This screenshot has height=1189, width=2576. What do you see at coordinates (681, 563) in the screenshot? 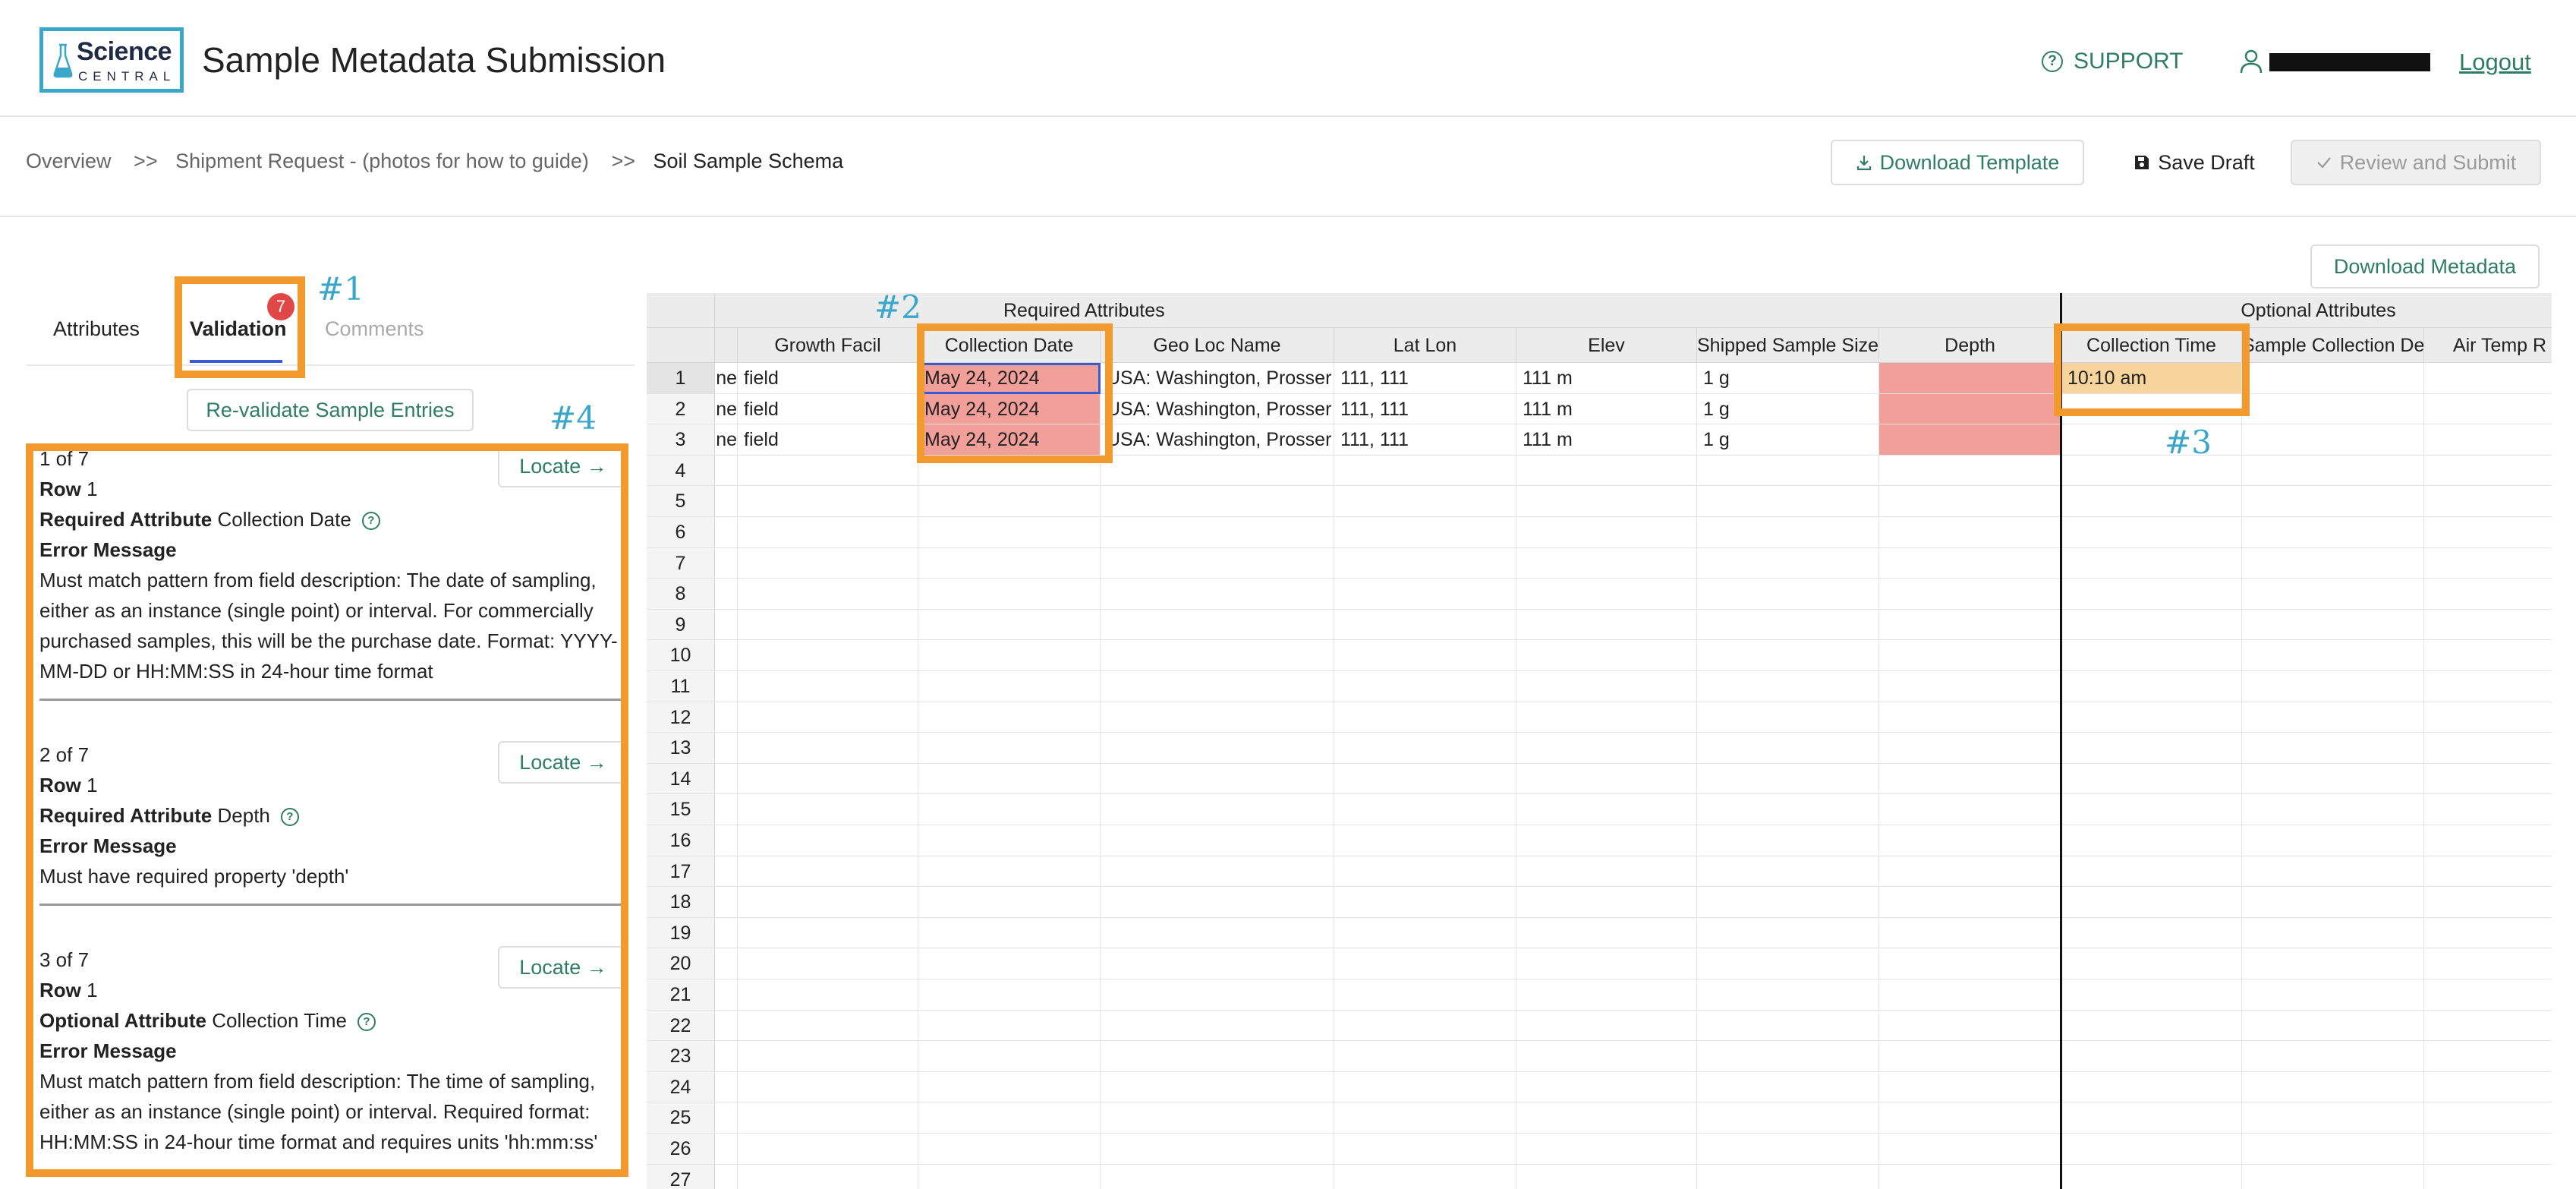
I see `row-number: 7` at bounding box center [681, 563].